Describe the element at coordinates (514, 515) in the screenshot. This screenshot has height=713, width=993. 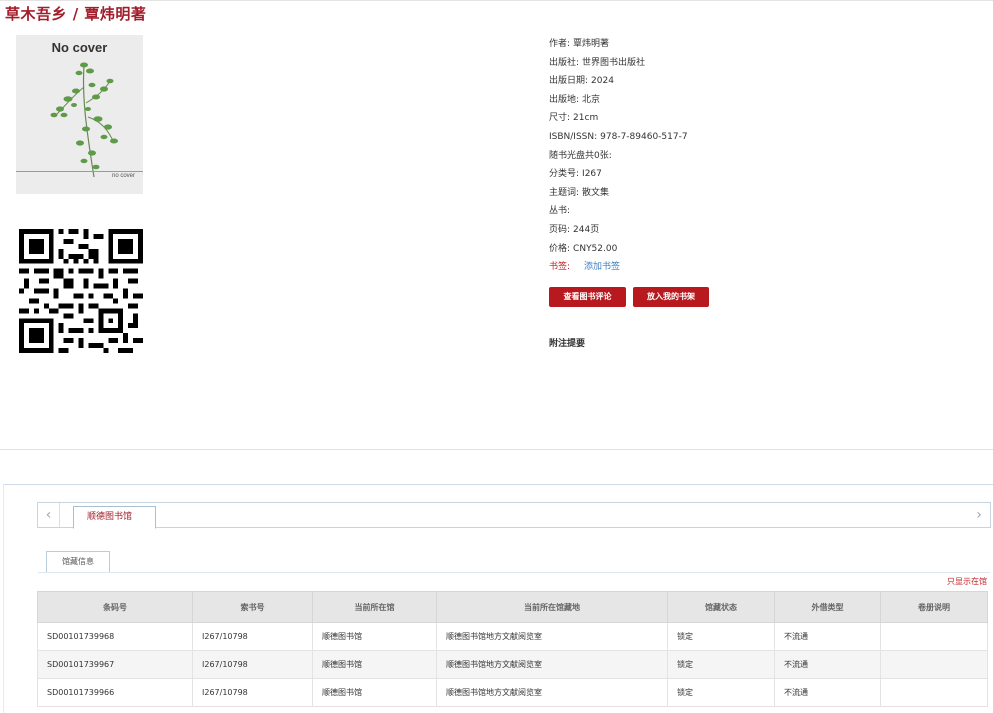
I see `library-tabbar: ‹ 顺德图书馆 ›` at that location.